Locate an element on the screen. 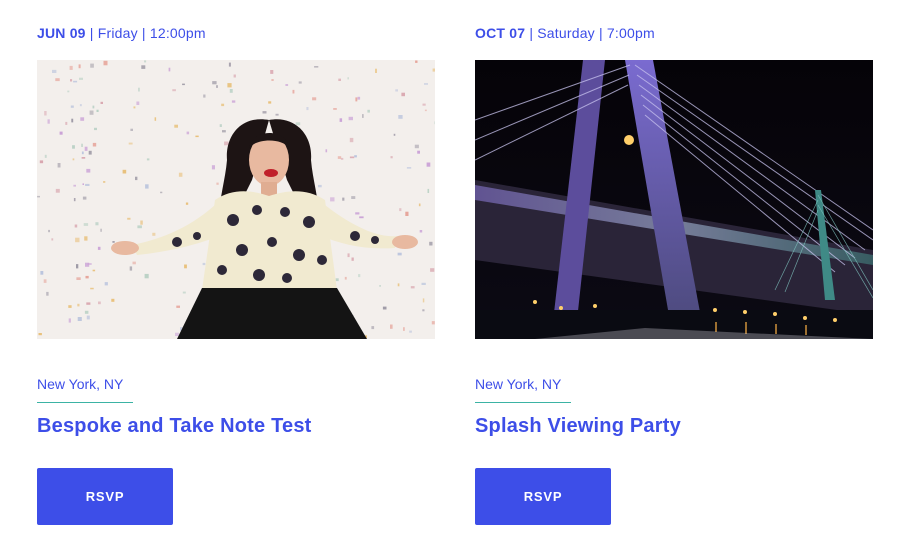 The height and width of the screenshot is (544, 910). event-day: Saturday is located at coordinates (566, 33).